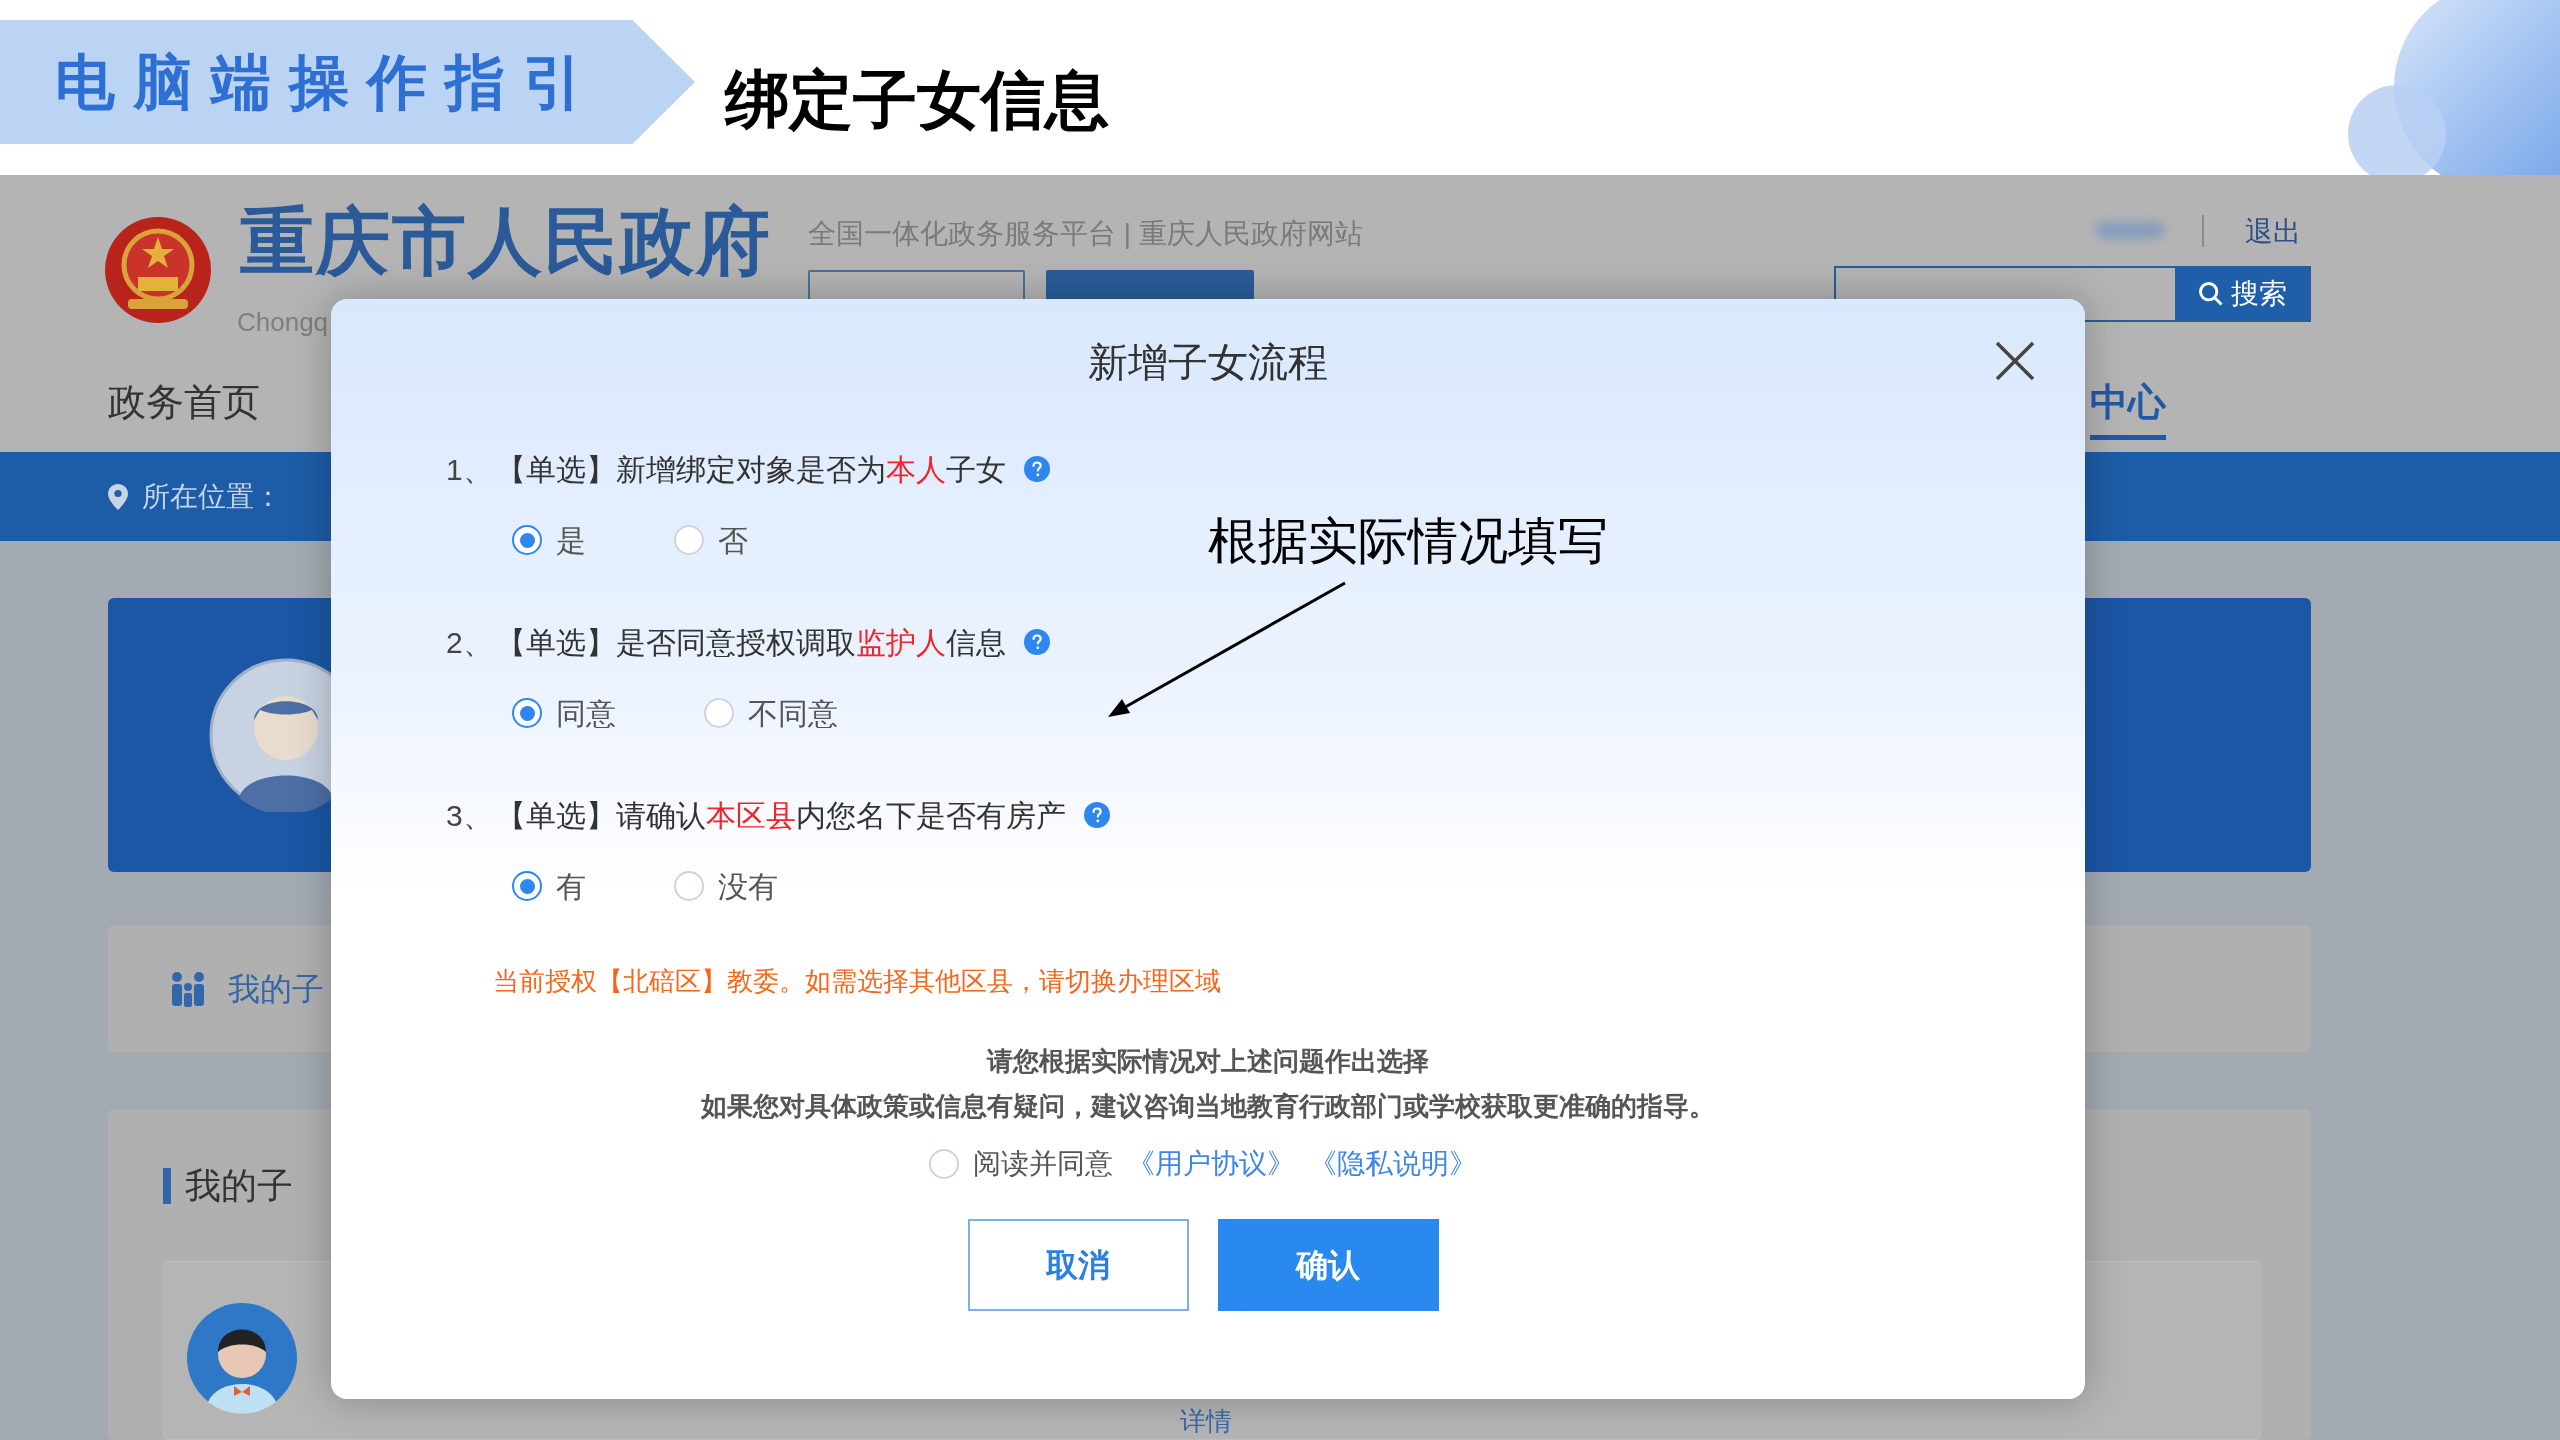 This screenshot has height=1440, width=2560. What do you see at coordinates (2128, 409) in the screenshot?
I see `nav-tab: 中心` at bounding box center [2128, 409].